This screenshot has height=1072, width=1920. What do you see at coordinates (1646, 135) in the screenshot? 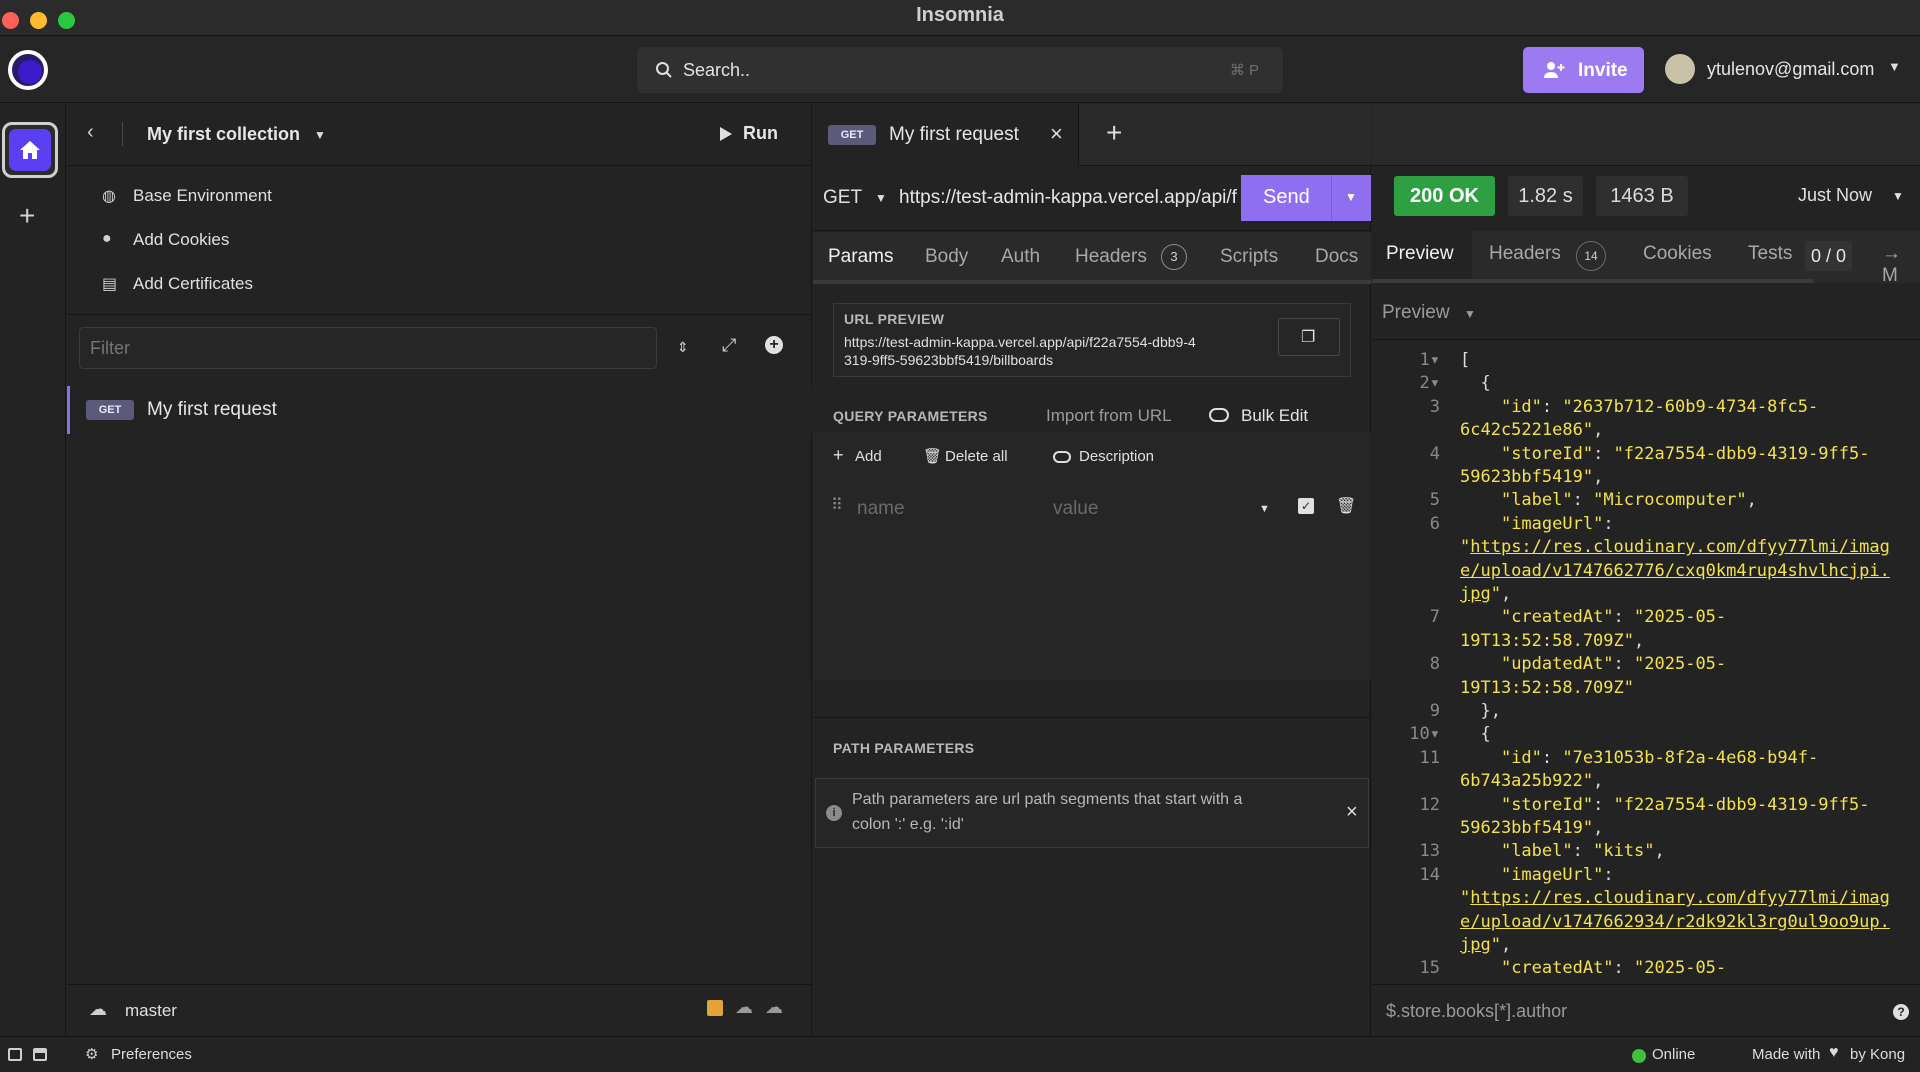
I see `response-top-bar` at bounding box center [1646, 135].